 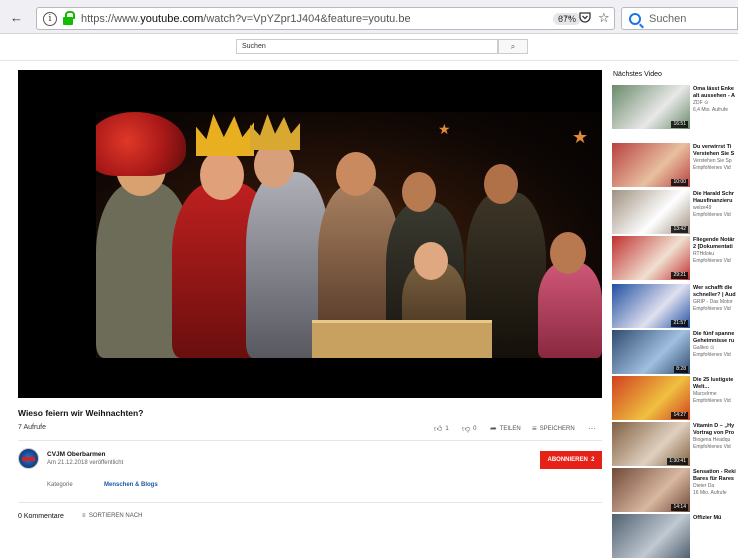 What do you see at coordinates (679, 124) in the screenshot?
I see `video-duration: 16:51` at bounding box center [679, 124].